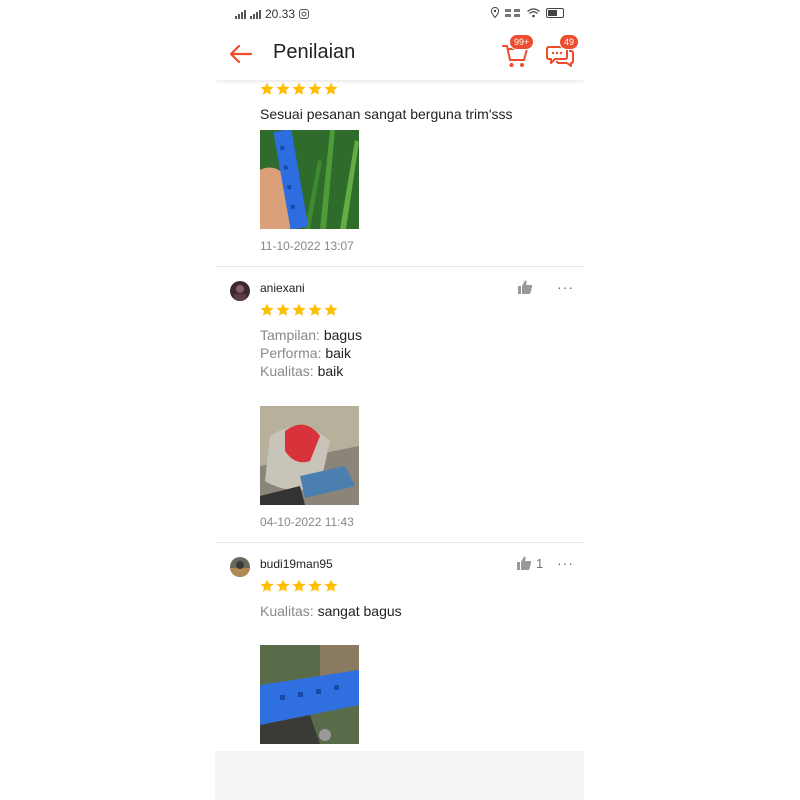 This screenshot has width=800, height=800. I want to click on attribute-label: Performa:, so click(291, 353).